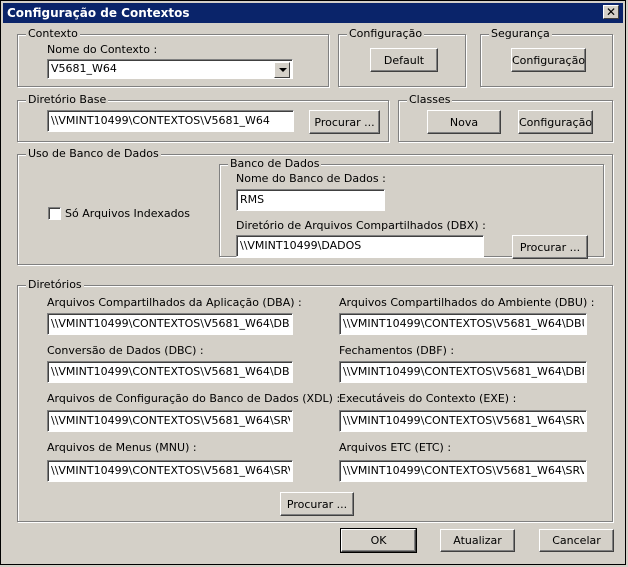  I want to click on dba-value: \\VMINT10499\CONTEXTOS\V5681_W64\DBA, so click(170, 323).